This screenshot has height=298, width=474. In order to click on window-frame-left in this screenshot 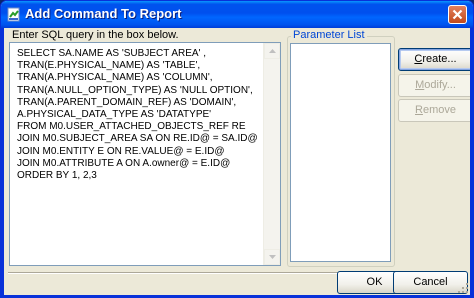, I will do `click(2, 162)`.